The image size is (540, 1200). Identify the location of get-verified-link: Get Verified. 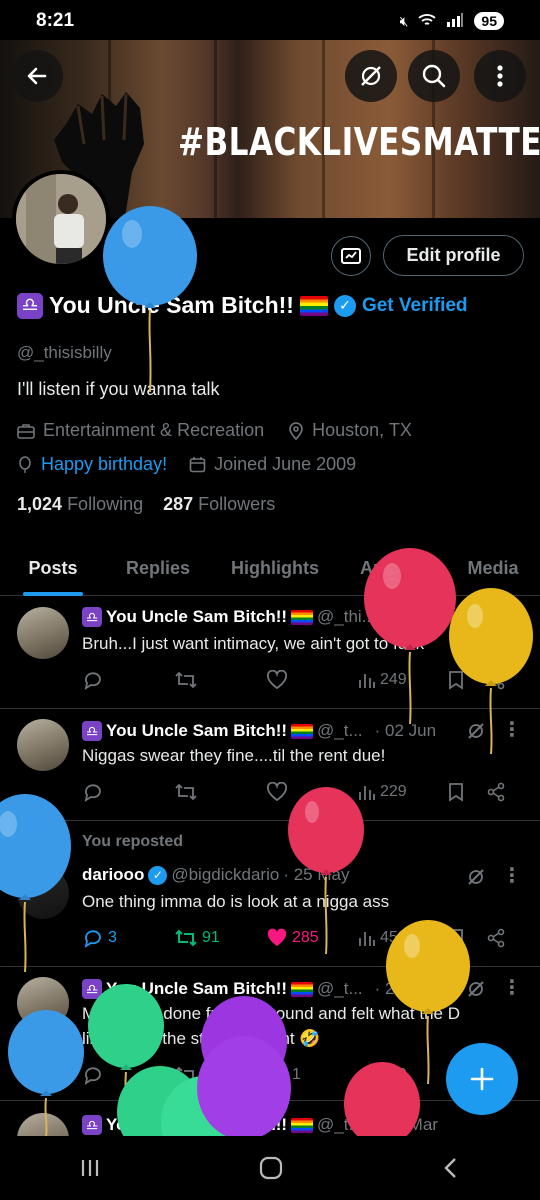
(415, 306).